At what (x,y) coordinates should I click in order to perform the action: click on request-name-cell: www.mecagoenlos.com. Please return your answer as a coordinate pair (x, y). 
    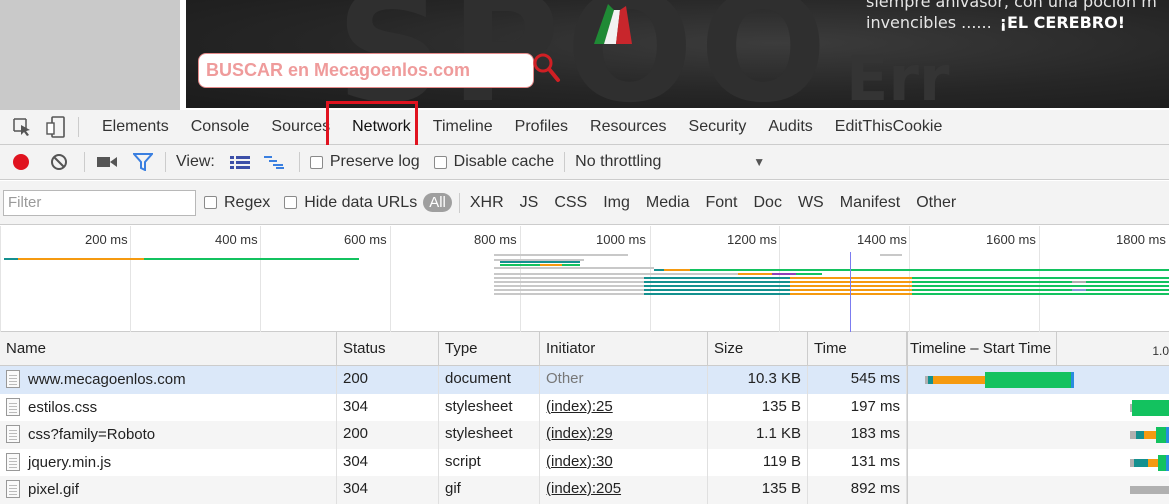
    Looking at the image, I should click on (168, 380).